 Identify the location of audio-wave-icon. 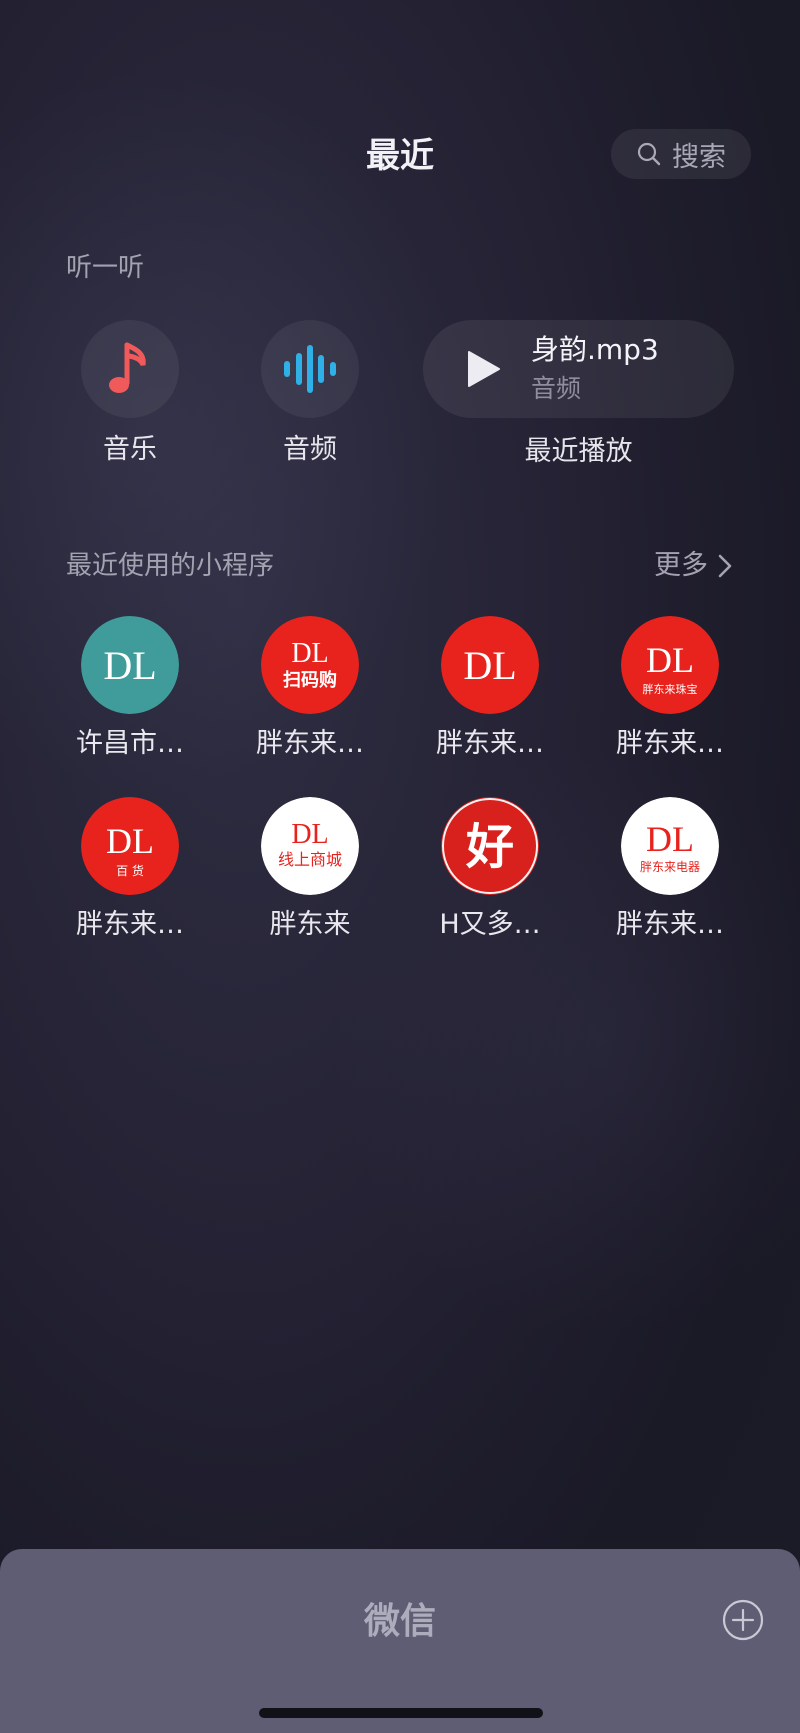
(310, 369).